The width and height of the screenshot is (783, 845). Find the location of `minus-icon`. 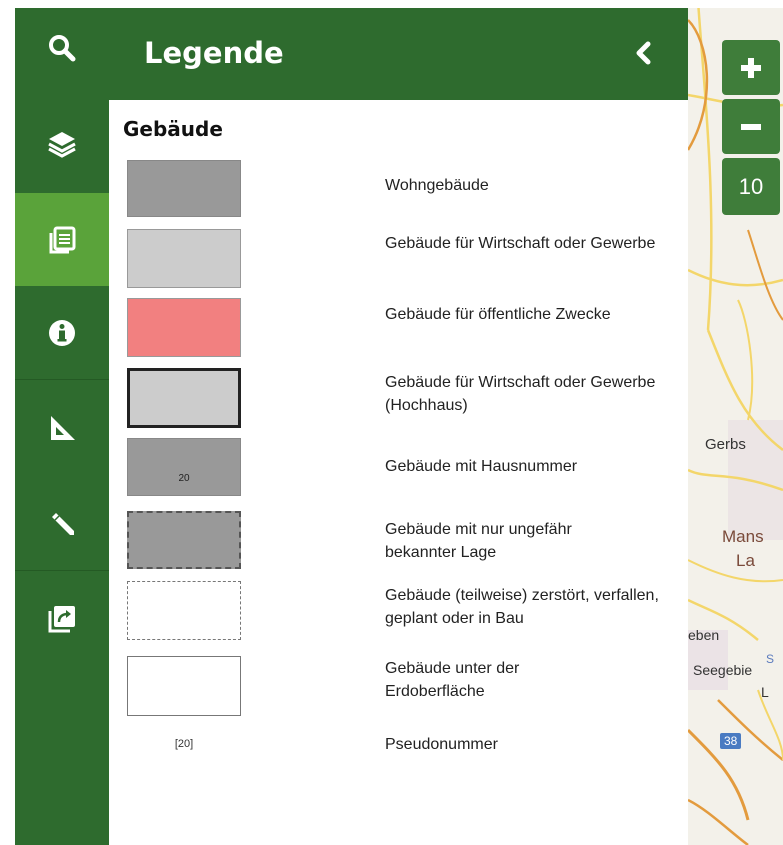

minus-icon is located at coordinates (751, 126).